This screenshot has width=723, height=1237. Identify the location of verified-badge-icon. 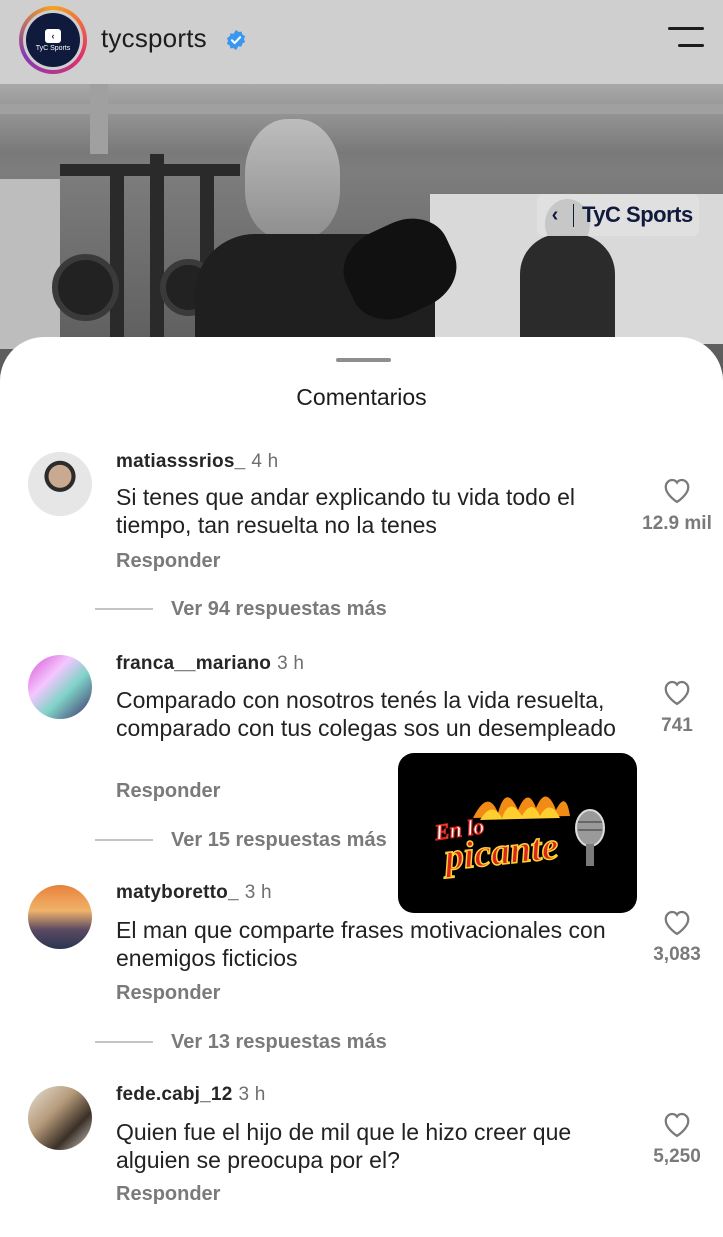
(236, 40).